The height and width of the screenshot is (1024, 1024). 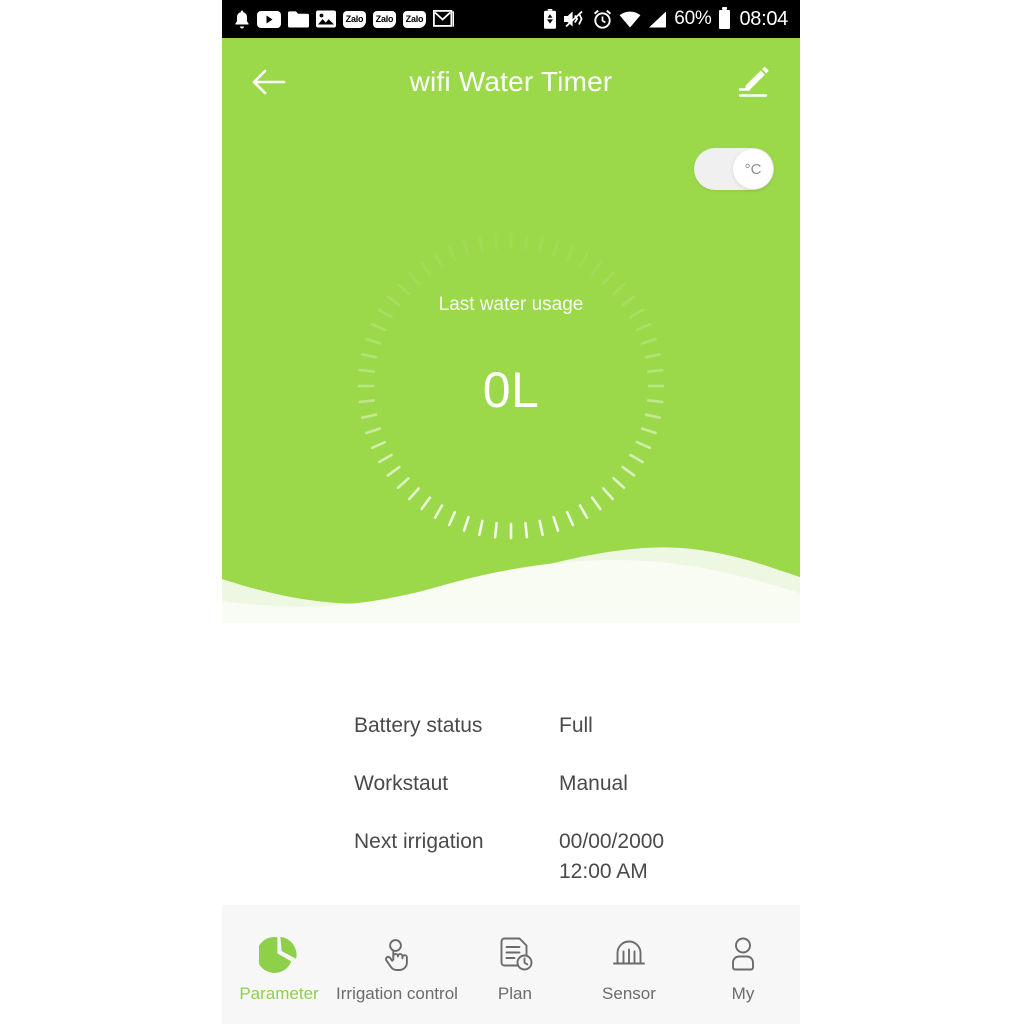 I want to click on status-bar-right-icons: 60% 08:04, so click(x=665, y=18).